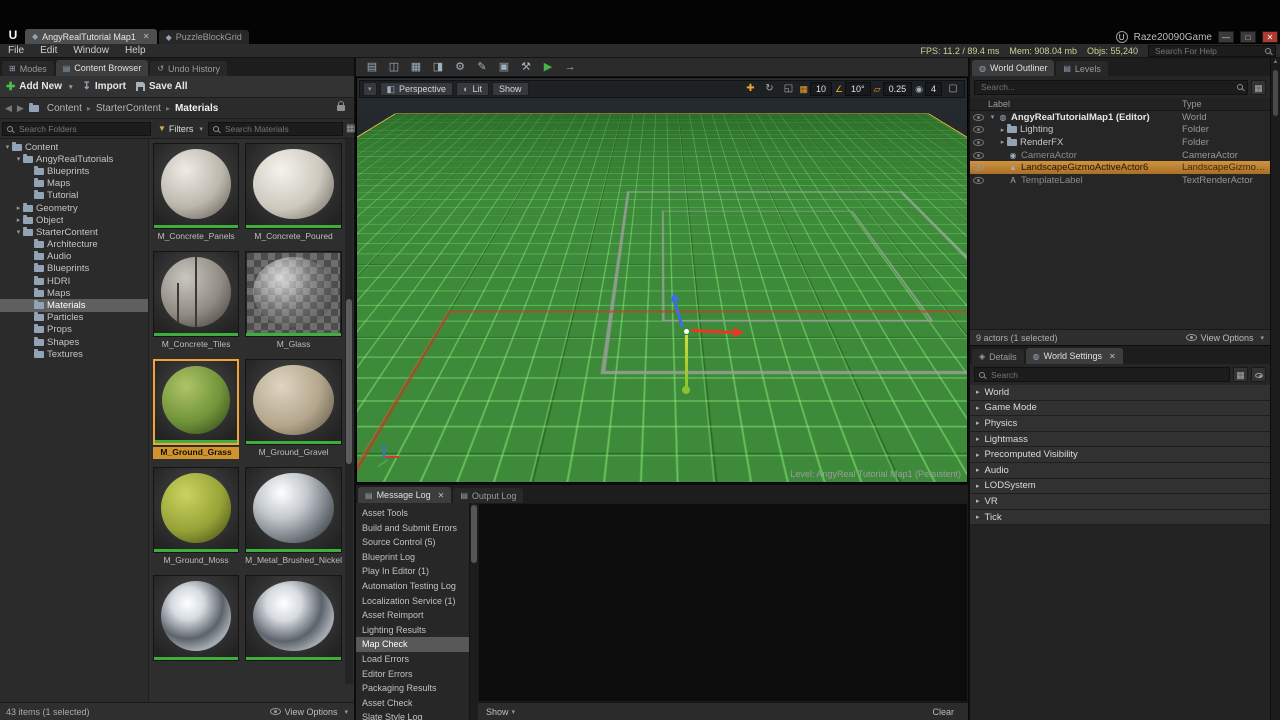 Image resolution: width=1280 pixels, height=720 pixels. What do you see at coordinates (412, 557) in the screenshot?
I see `message-log-category-blueprint-log: Blueprint Log` at bounding box center [412, 557].